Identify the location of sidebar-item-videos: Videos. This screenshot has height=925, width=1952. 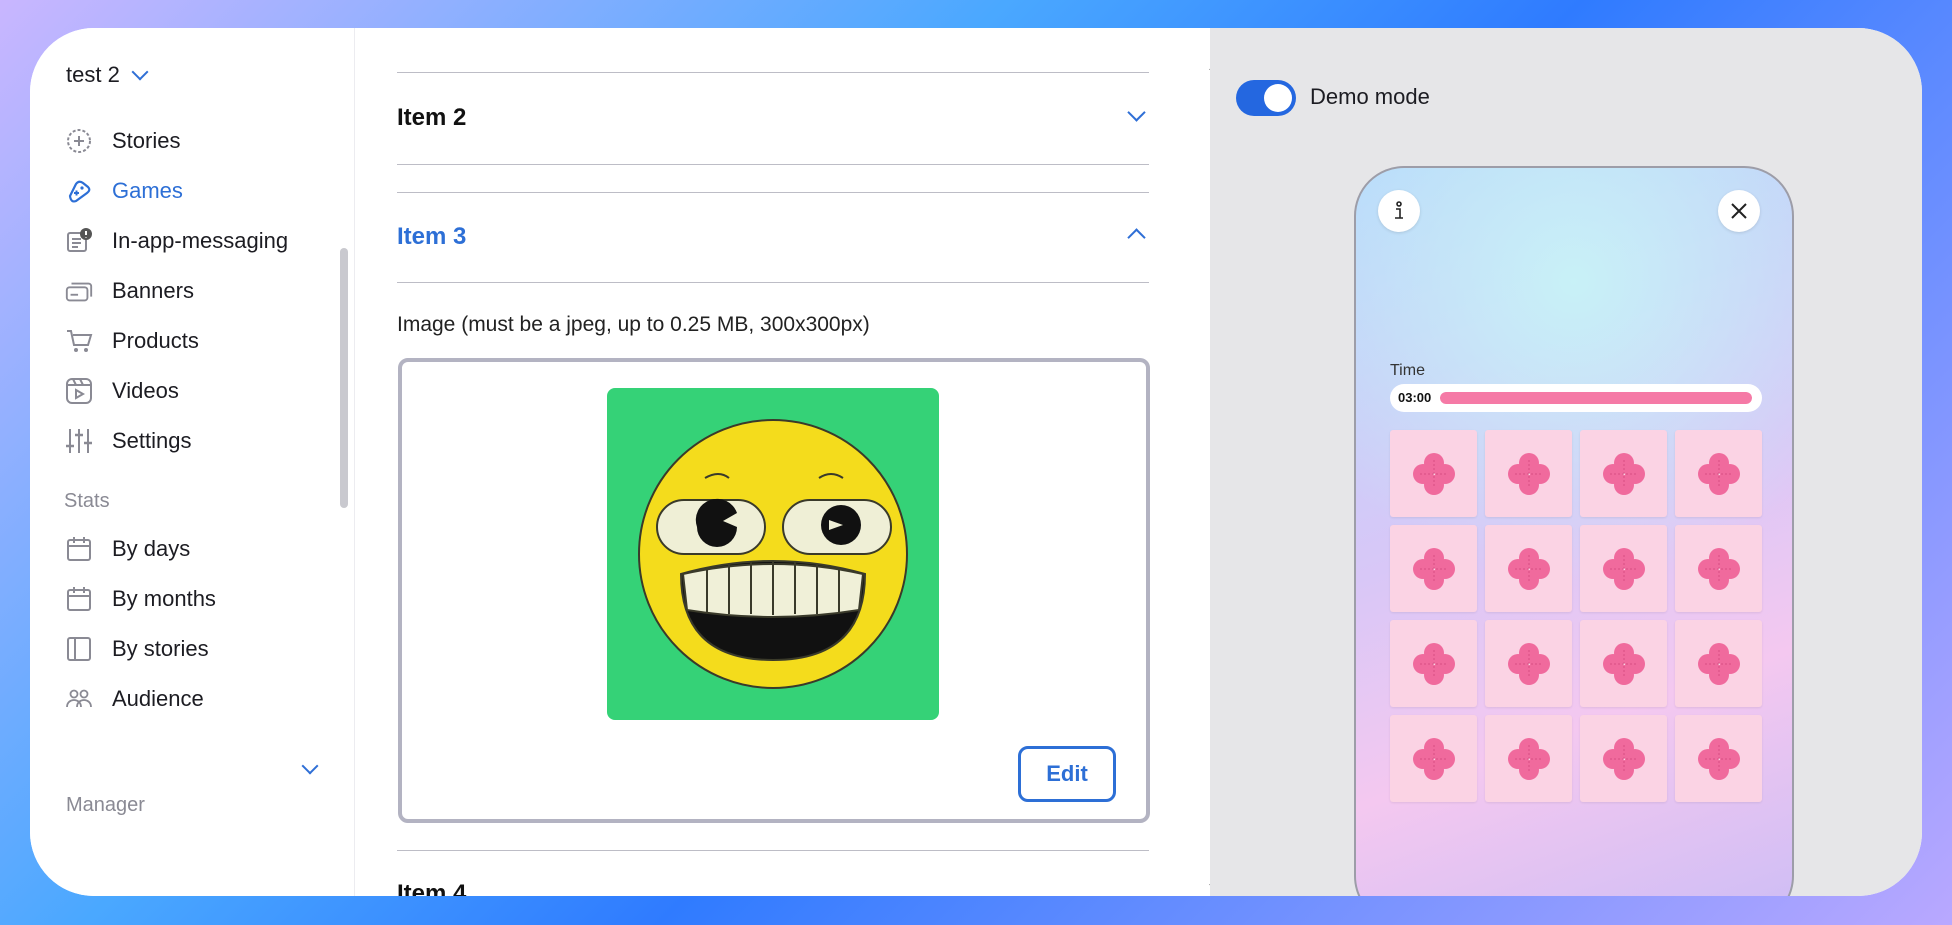
(199, 391).